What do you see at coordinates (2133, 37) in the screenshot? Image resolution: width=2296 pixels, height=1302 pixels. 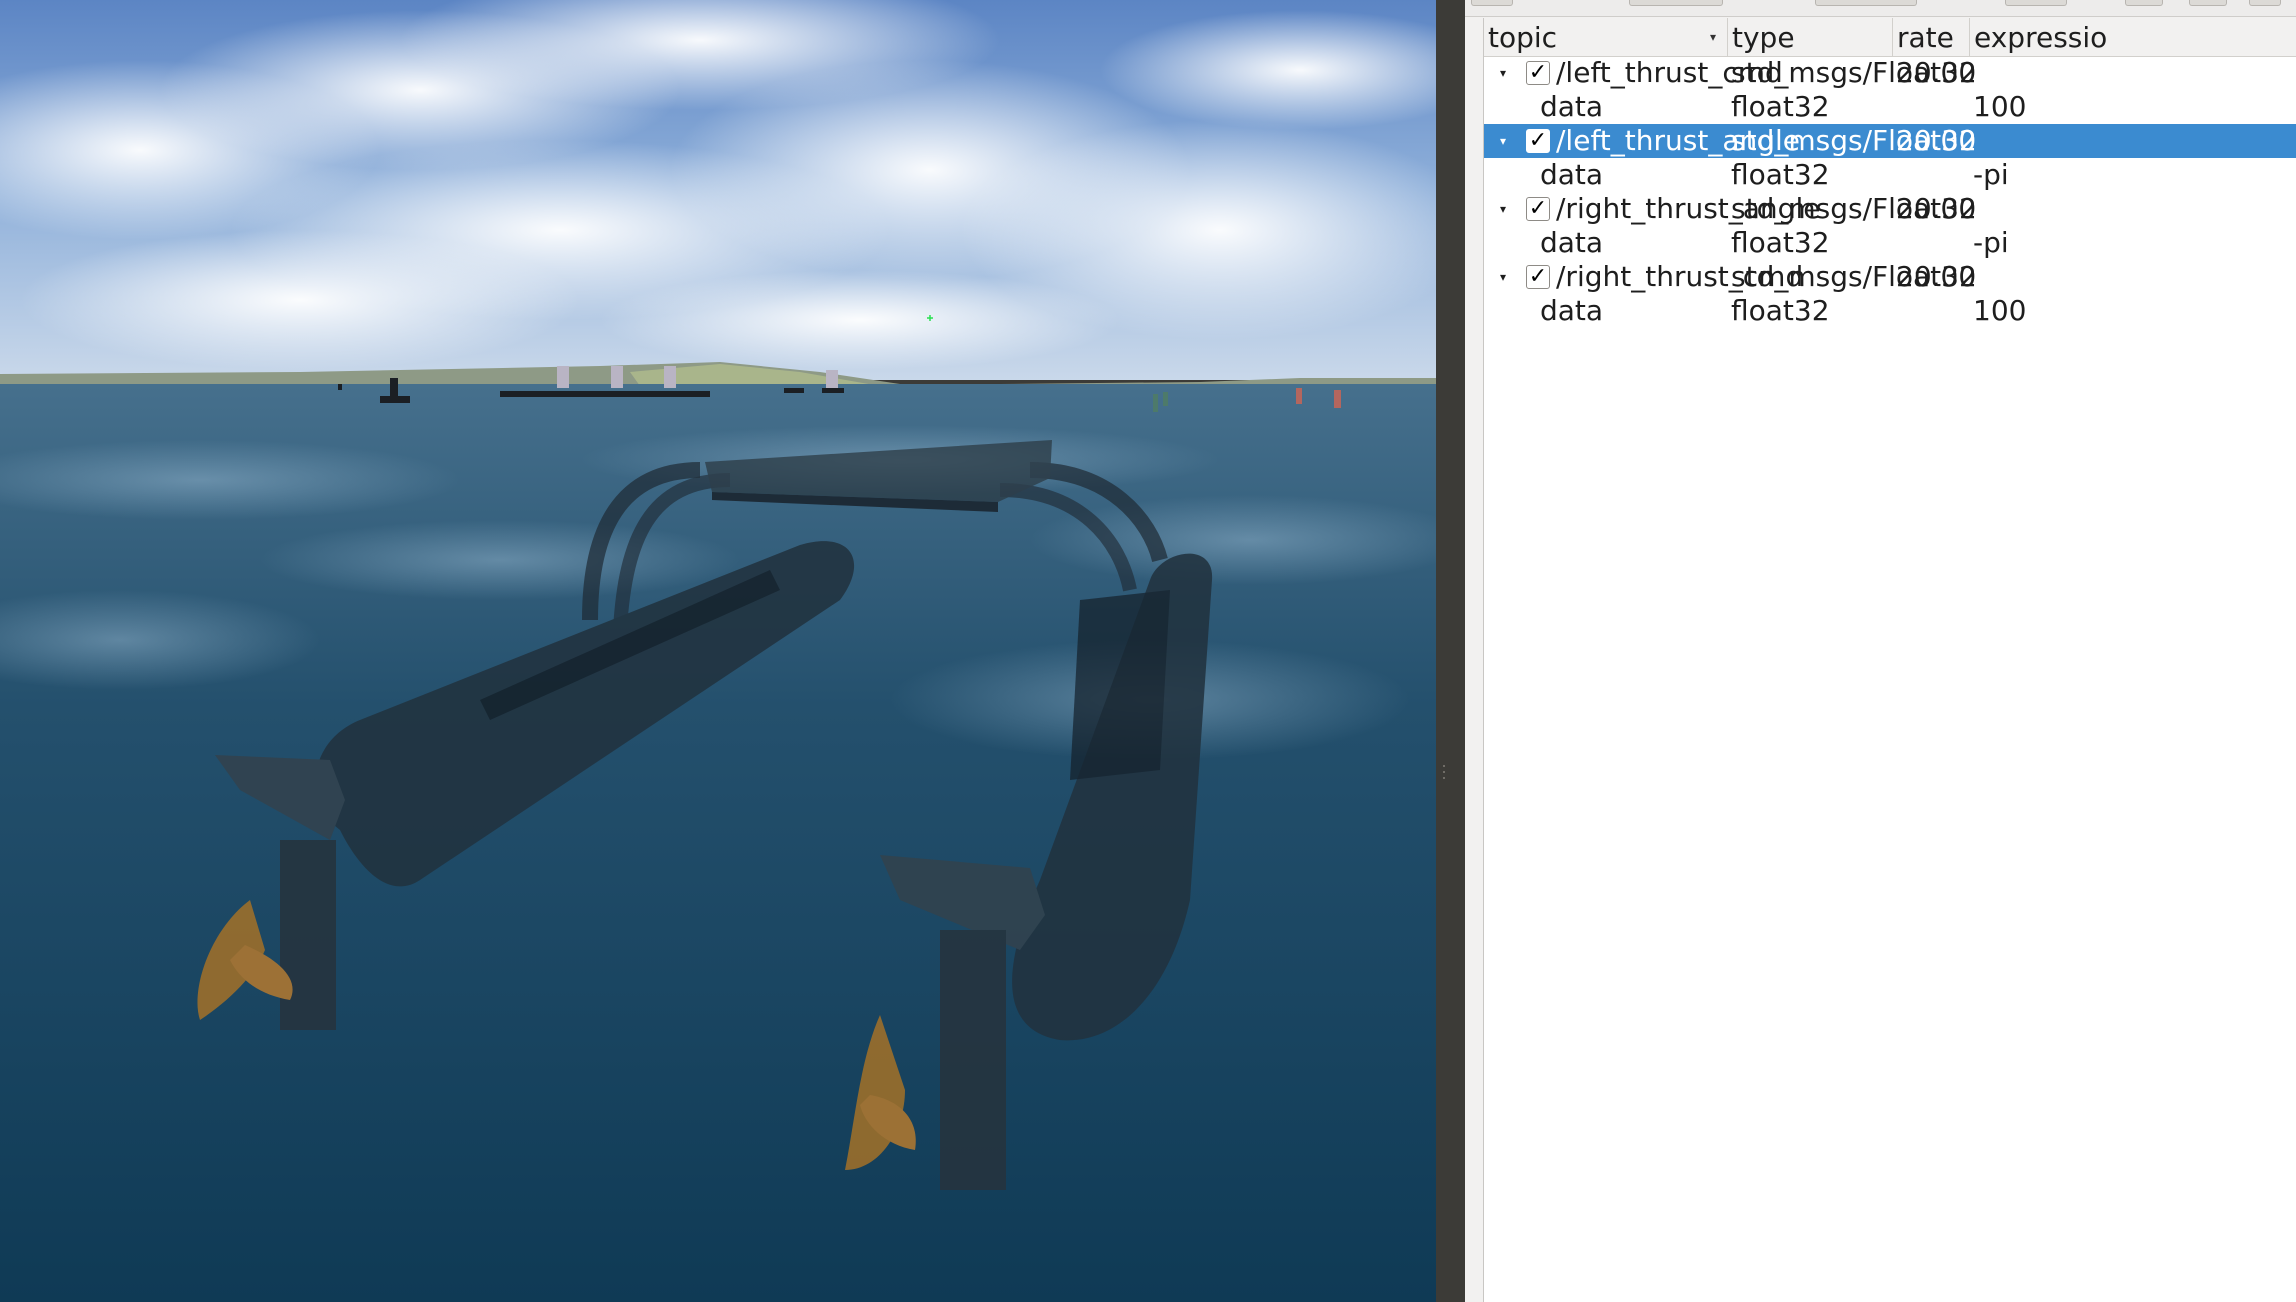 I see `column-header-expression: expressio` at bounding box center [2133, 37].